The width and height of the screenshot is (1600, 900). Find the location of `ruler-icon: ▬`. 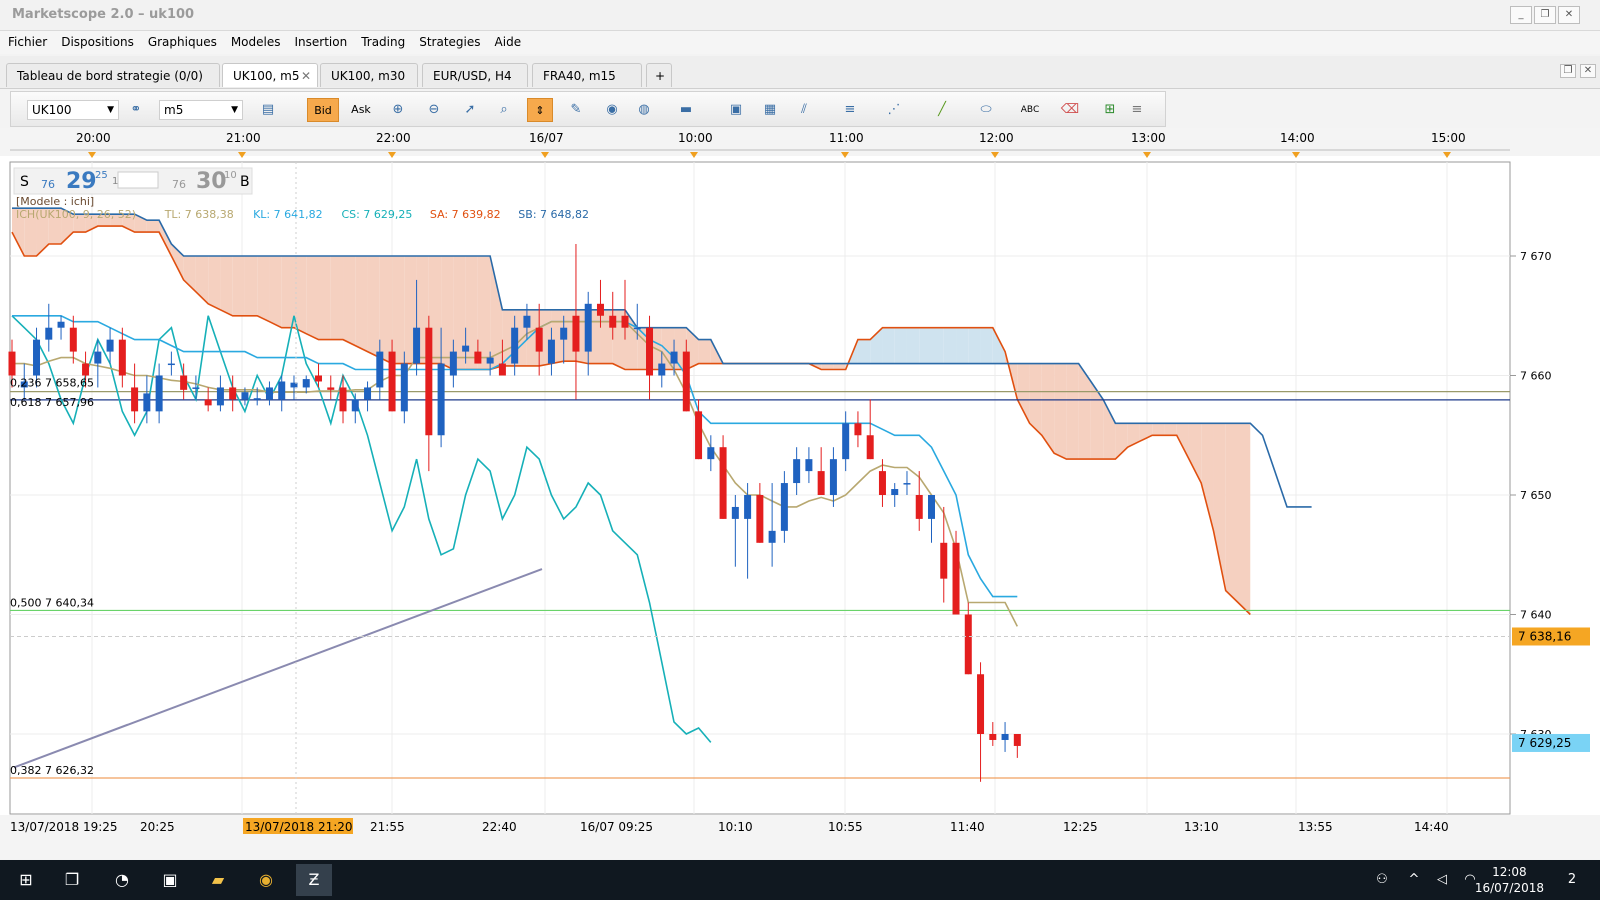

ruler-icon: ▬ is located at coordinates (686, 110).